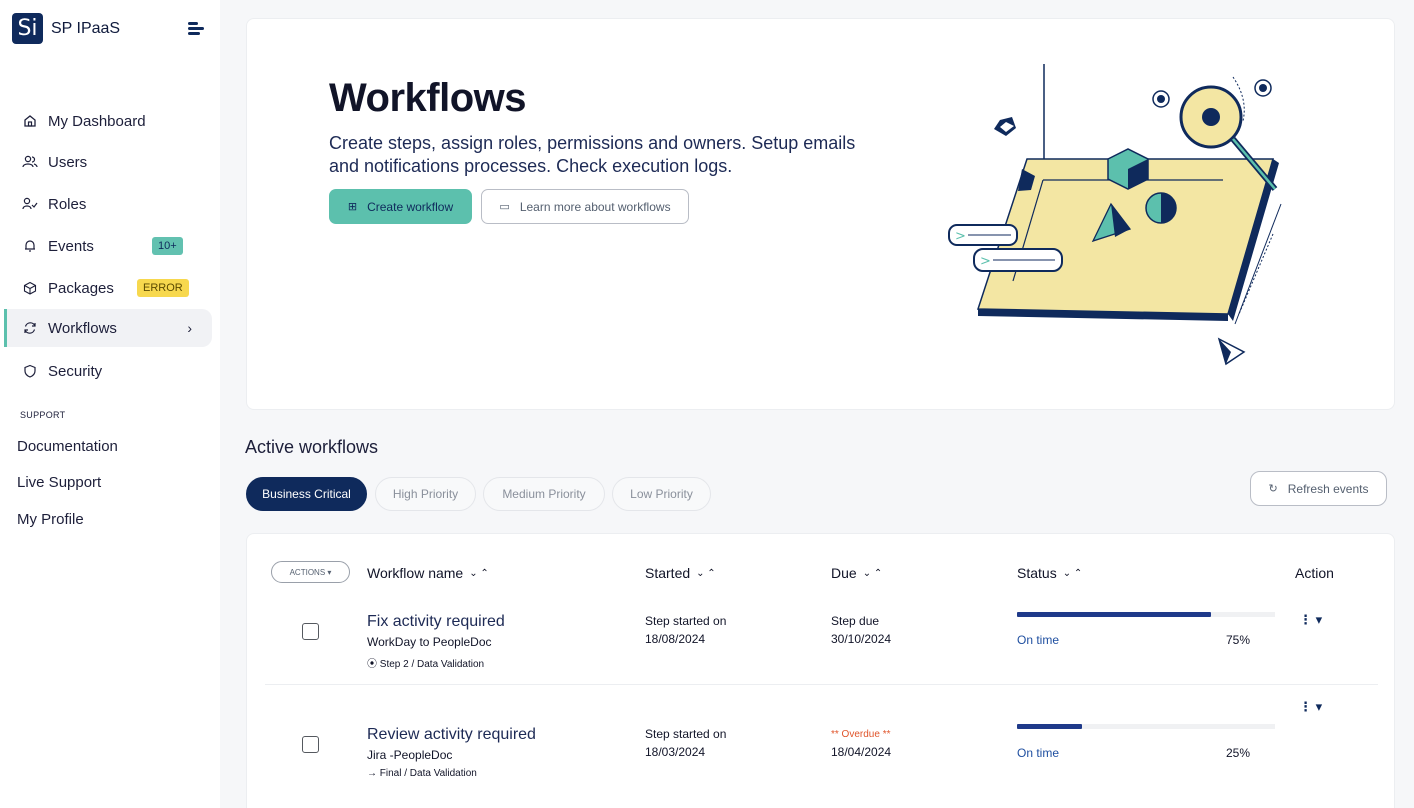 This screenshot has height=808, width=1414. What do you see at coordinates (86, 28) in the screenshot?
I see `app-name: SP IPaaS` at bounding box center [86, 28].